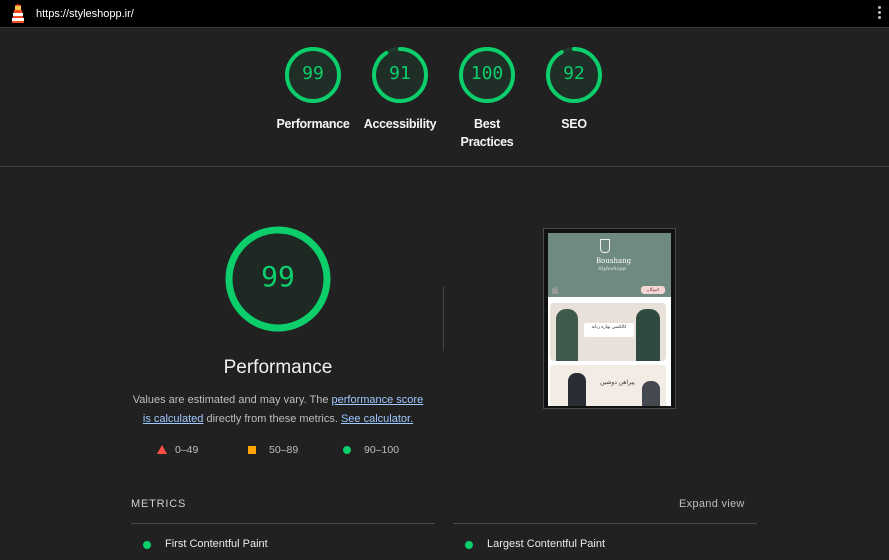  I want to click on desc-text-2: directly from these metrics., so click(272, 419).